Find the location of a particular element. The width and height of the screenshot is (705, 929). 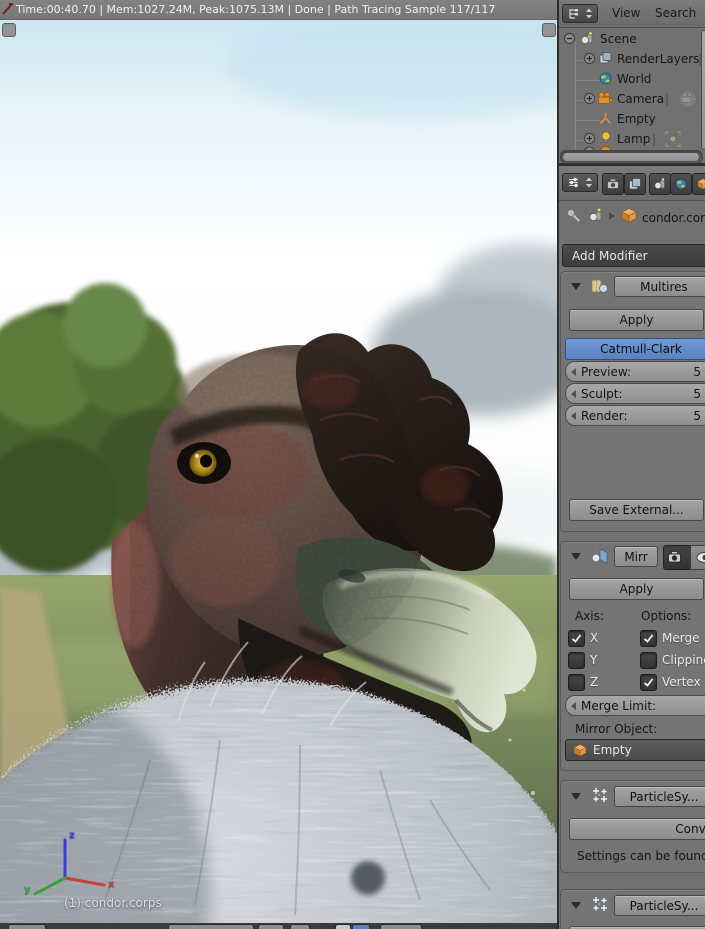

axis-x-label: X is located at coordinates (594, 638).